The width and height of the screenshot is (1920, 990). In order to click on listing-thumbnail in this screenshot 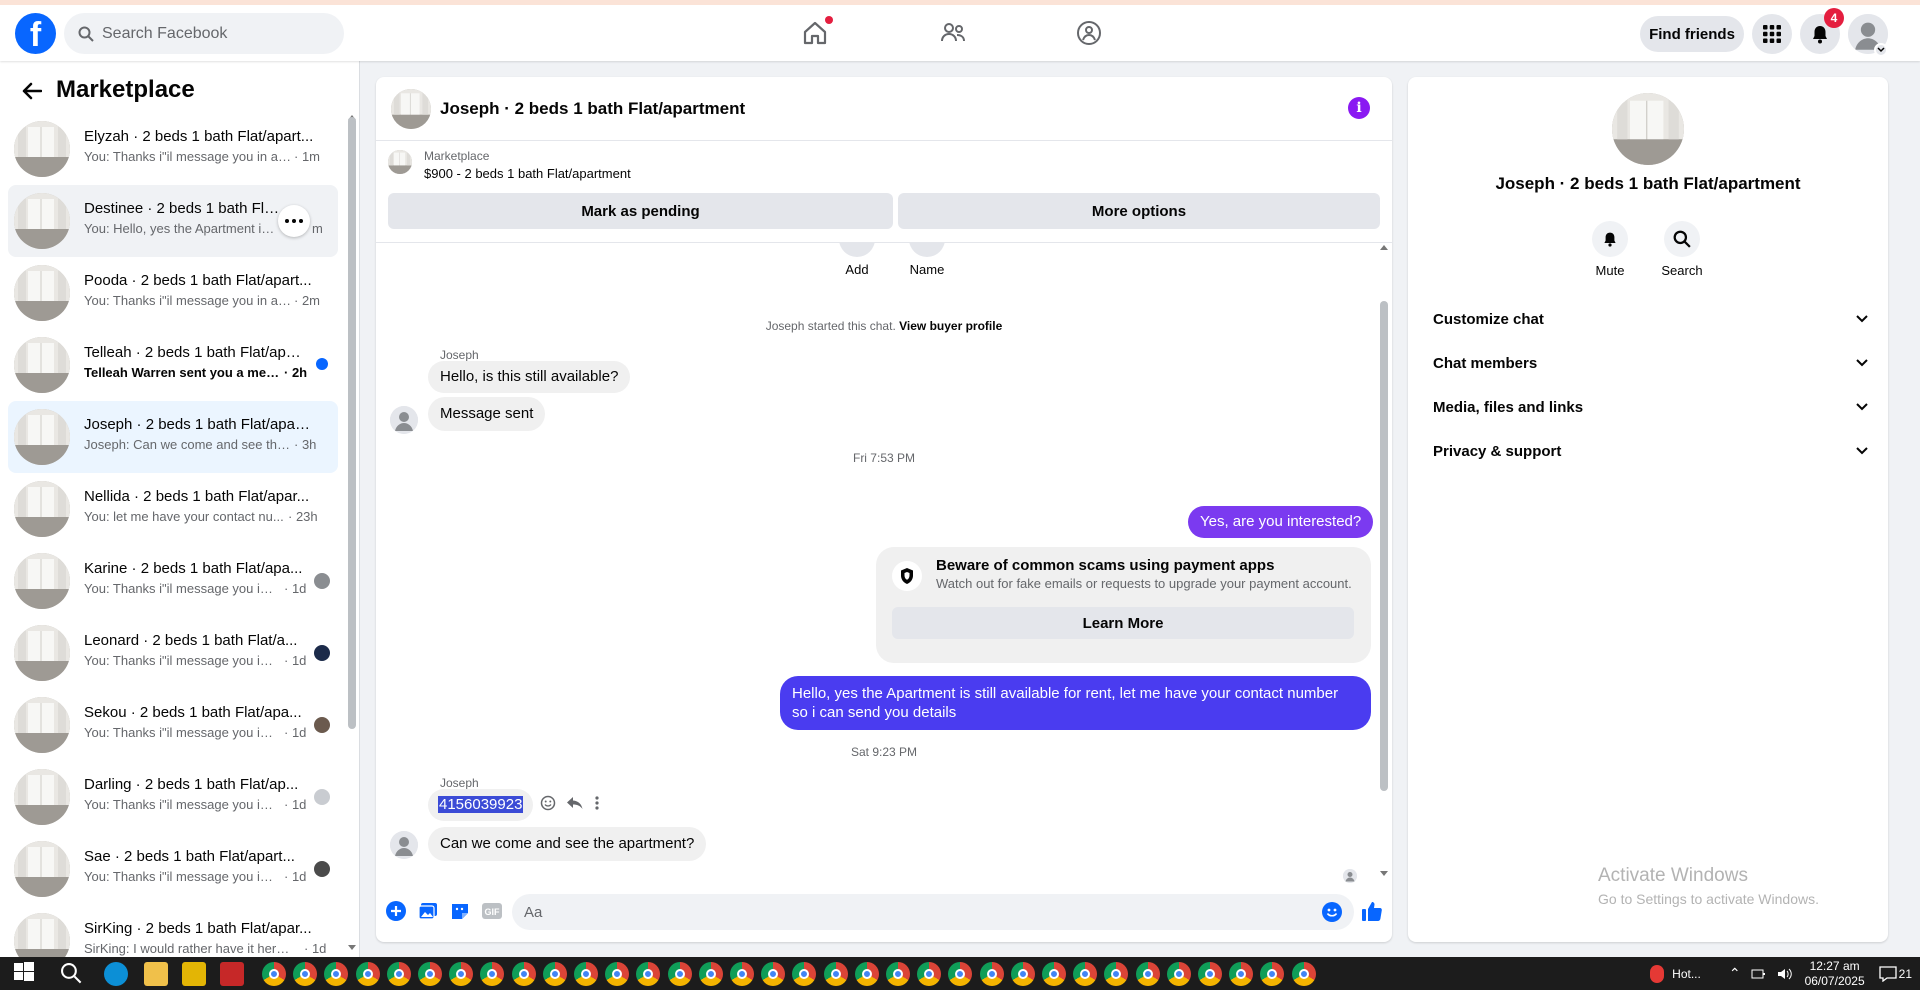, I will do `click(400, 162)`.